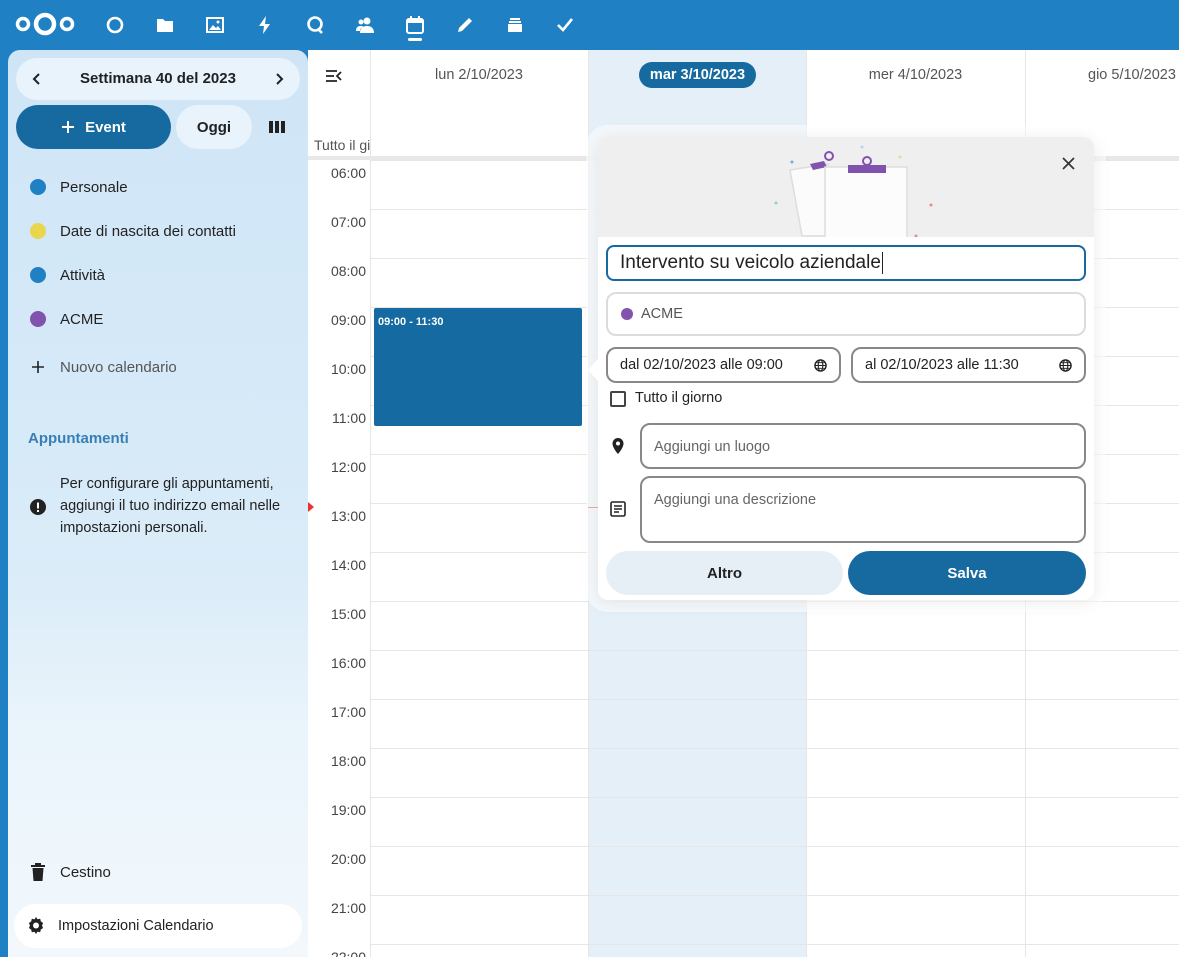 Image resolution: width=1179 pixels, height=957 pixels. Describe the element at coordinates (348, 369) in the screenshot. I see `hour-label: 10:00` at that location.